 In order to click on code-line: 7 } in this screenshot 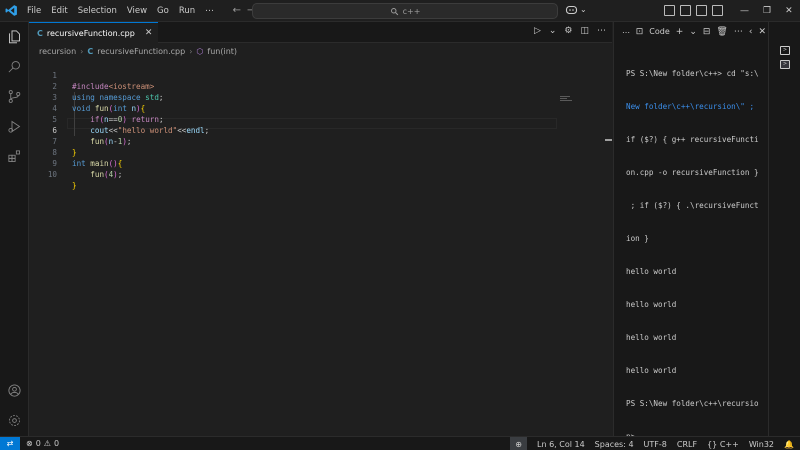, I will do `click(320, 141)`.